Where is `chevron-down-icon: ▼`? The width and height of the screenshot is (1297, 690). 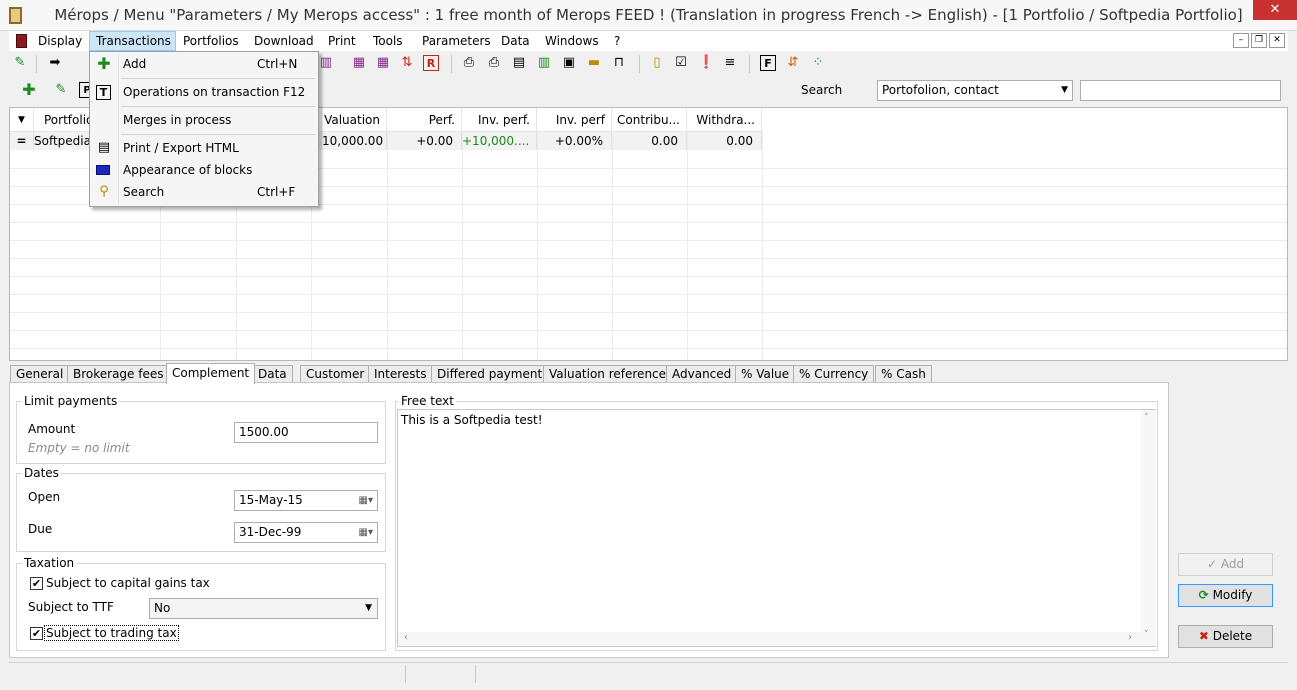 chevron-down-icon: ▼ is located at coordinates (1064, 90).